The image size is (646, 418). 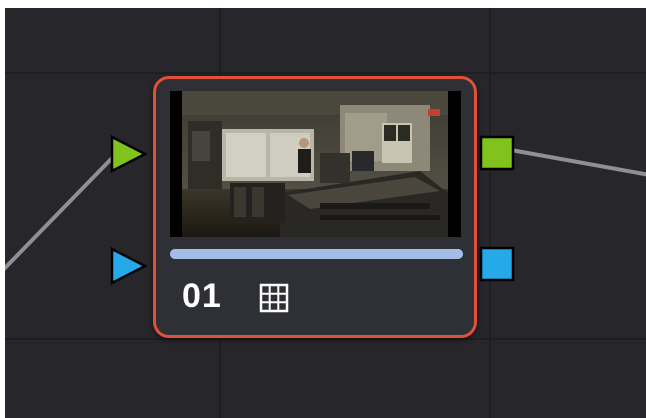 I want to click on output-rgb-port, so click(x=497, y=153).